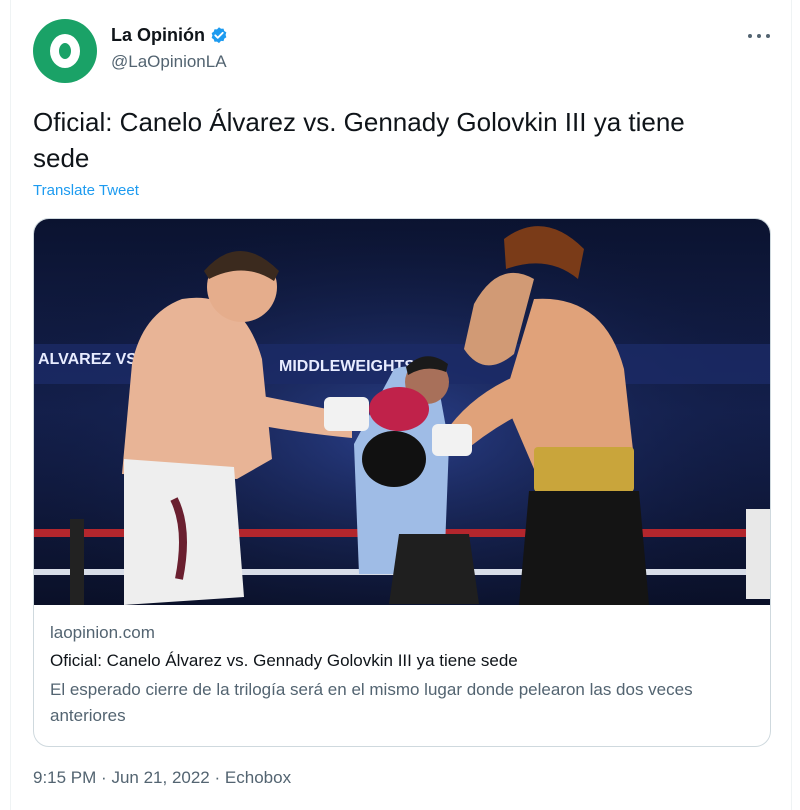 The width and height of the screenshot is (800, 810). What do you see at coordinates (158, 35) in the screenshot?
I see `display-name: La Opinión` at bounding box center [158, 35].